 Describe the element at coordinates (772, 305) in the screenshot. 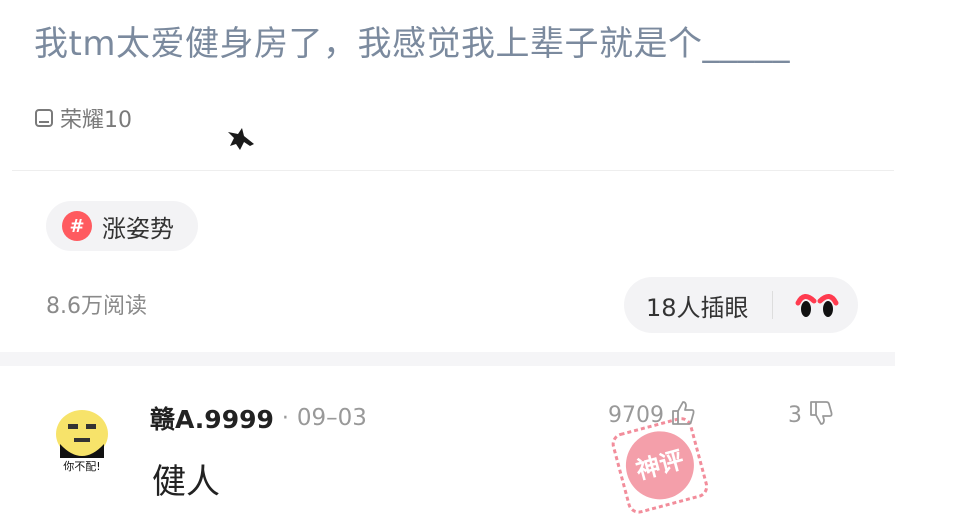

I see `divider` at that location.